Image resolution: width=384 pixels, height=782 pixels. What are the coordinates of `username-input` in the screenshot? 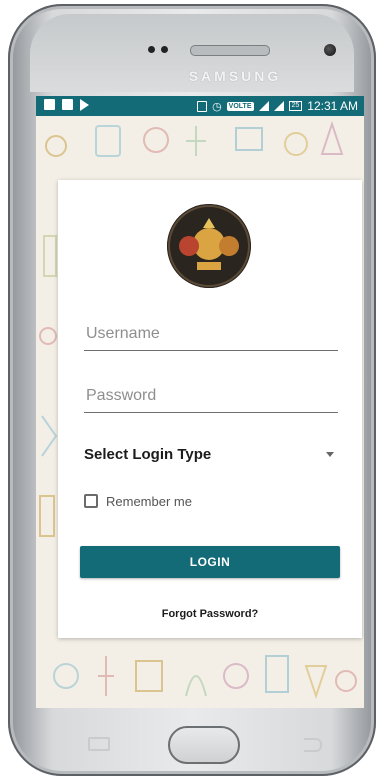 It's located at (213, 334).